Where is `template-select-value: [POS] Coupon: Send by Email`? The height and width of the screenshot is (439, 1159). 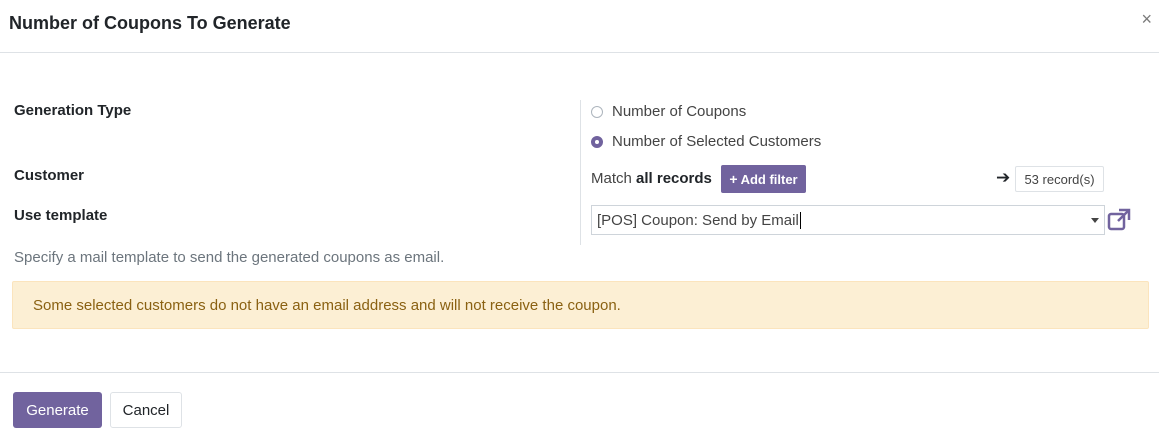 template-select-value: [POS] Coupon: Send by Email is located at coordinates (699, 220).